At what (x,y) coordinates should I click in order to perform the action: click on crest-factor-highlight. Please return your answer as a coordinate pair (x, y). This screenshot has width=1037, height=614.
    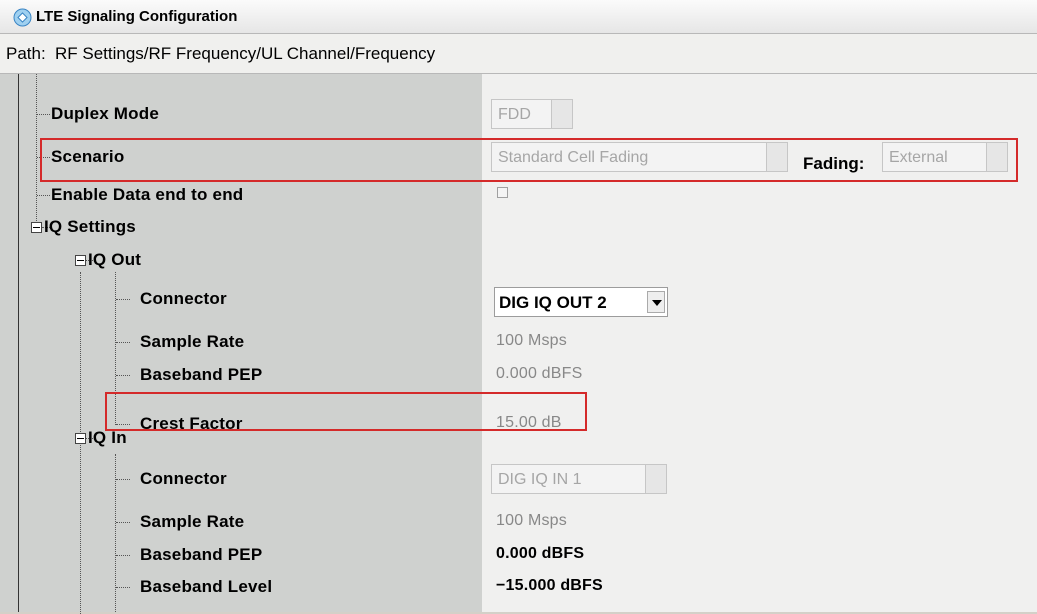
    Looking at the image, I should click on (346, 411).